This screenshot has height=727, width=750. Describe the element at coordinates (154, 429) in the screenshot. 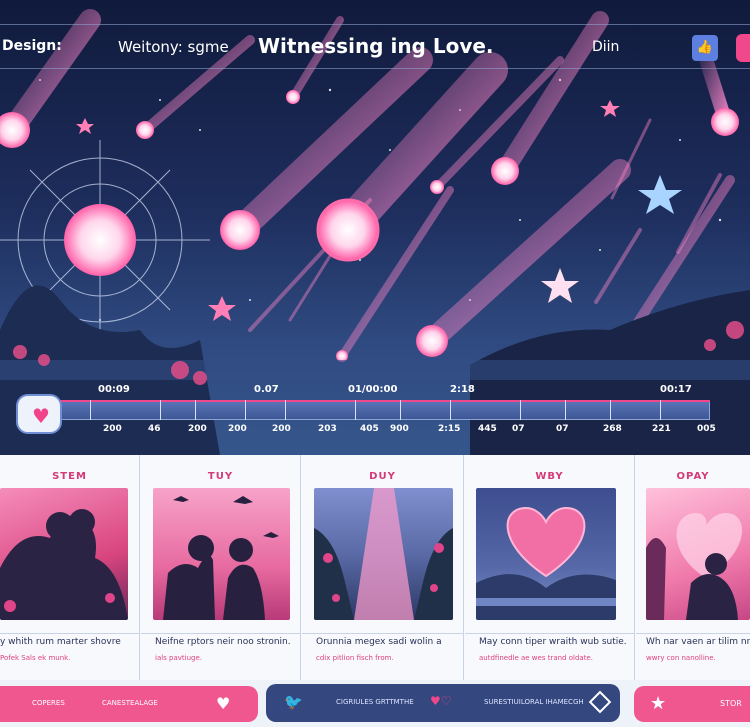

I see `timeline-value-label: 46` at that location.